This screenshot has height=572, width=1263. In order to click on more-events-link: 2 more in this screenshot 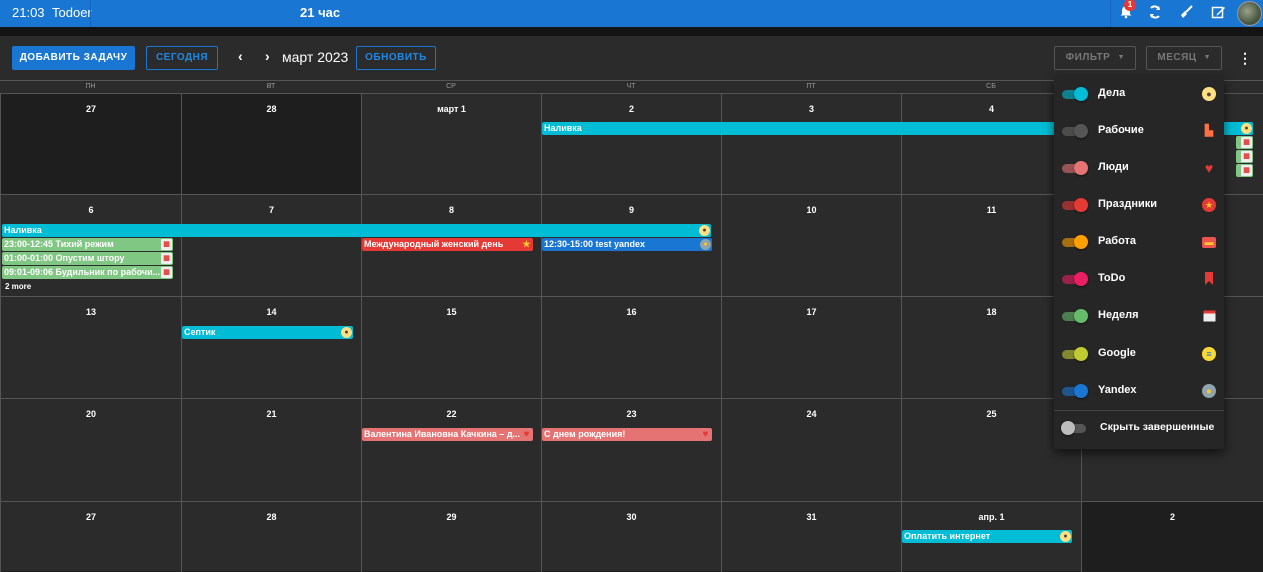, I will do `click(18, 286)`.